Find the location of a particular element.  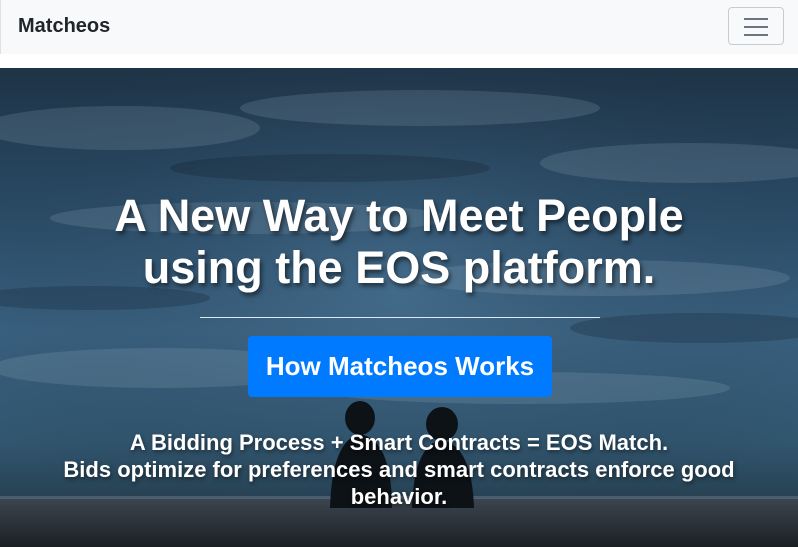

navbar-toggler-button is located at coordinates (756, 26).